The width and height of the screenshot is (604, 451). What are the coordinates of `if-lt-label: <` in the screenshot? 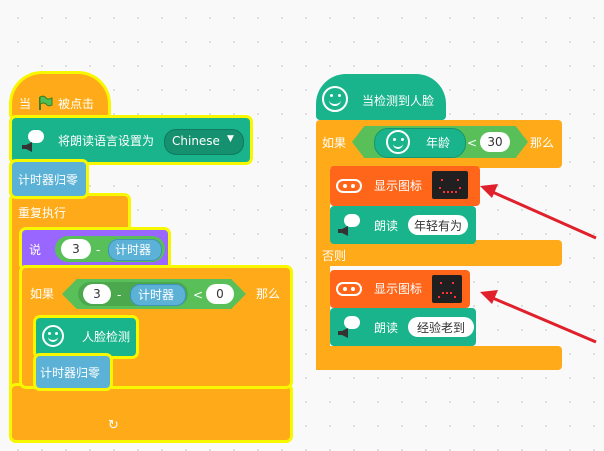 It's located at (198, 295).